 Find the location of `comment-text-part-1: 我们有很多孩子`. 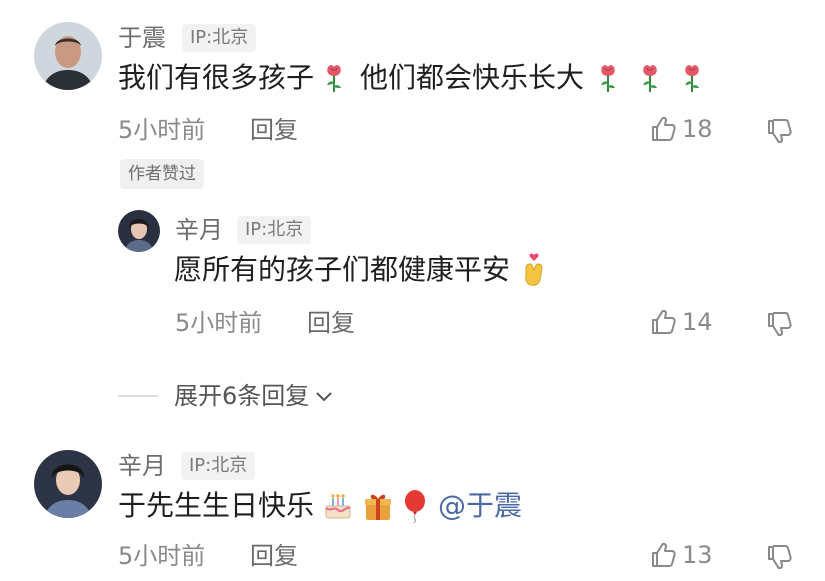

comment-text-part-1: 我们有很多孩子 is located at coordinates (216, 77).